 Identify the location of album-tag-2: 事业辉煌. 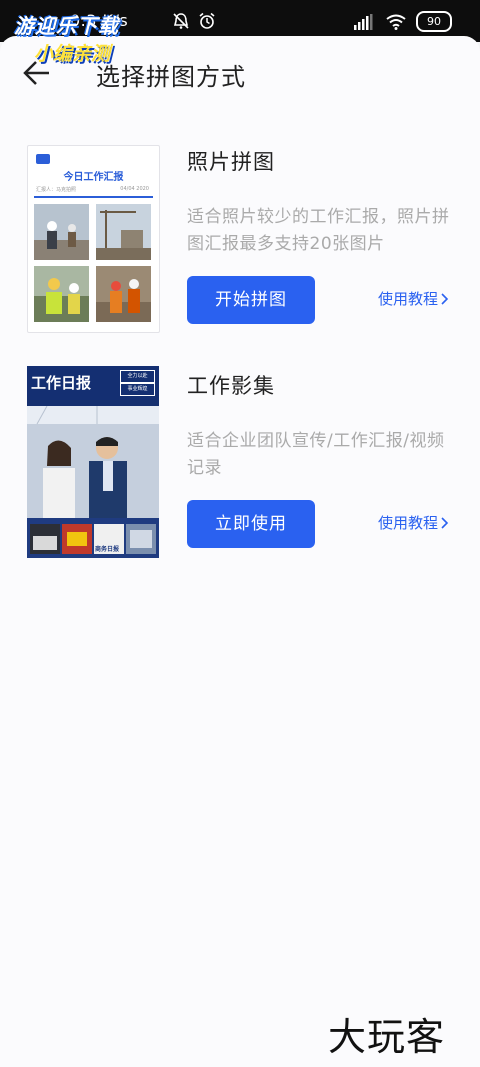
(137, 389).